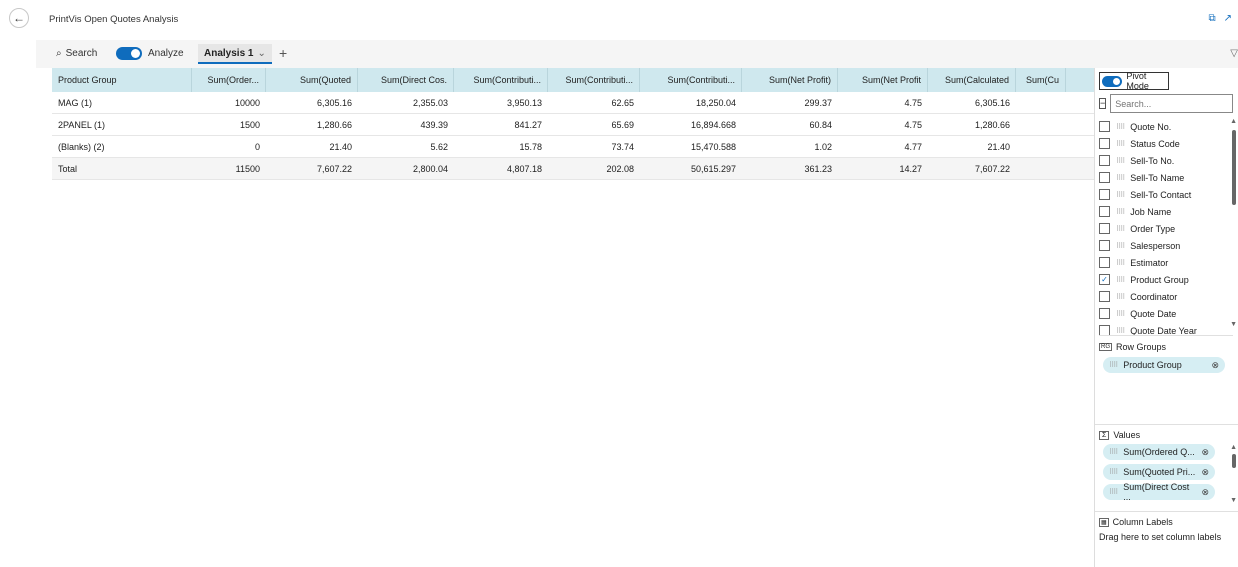 The width and height of the screenshot is (1238, 567). I want to click on table-cell: 5.62, so click(439, 146).